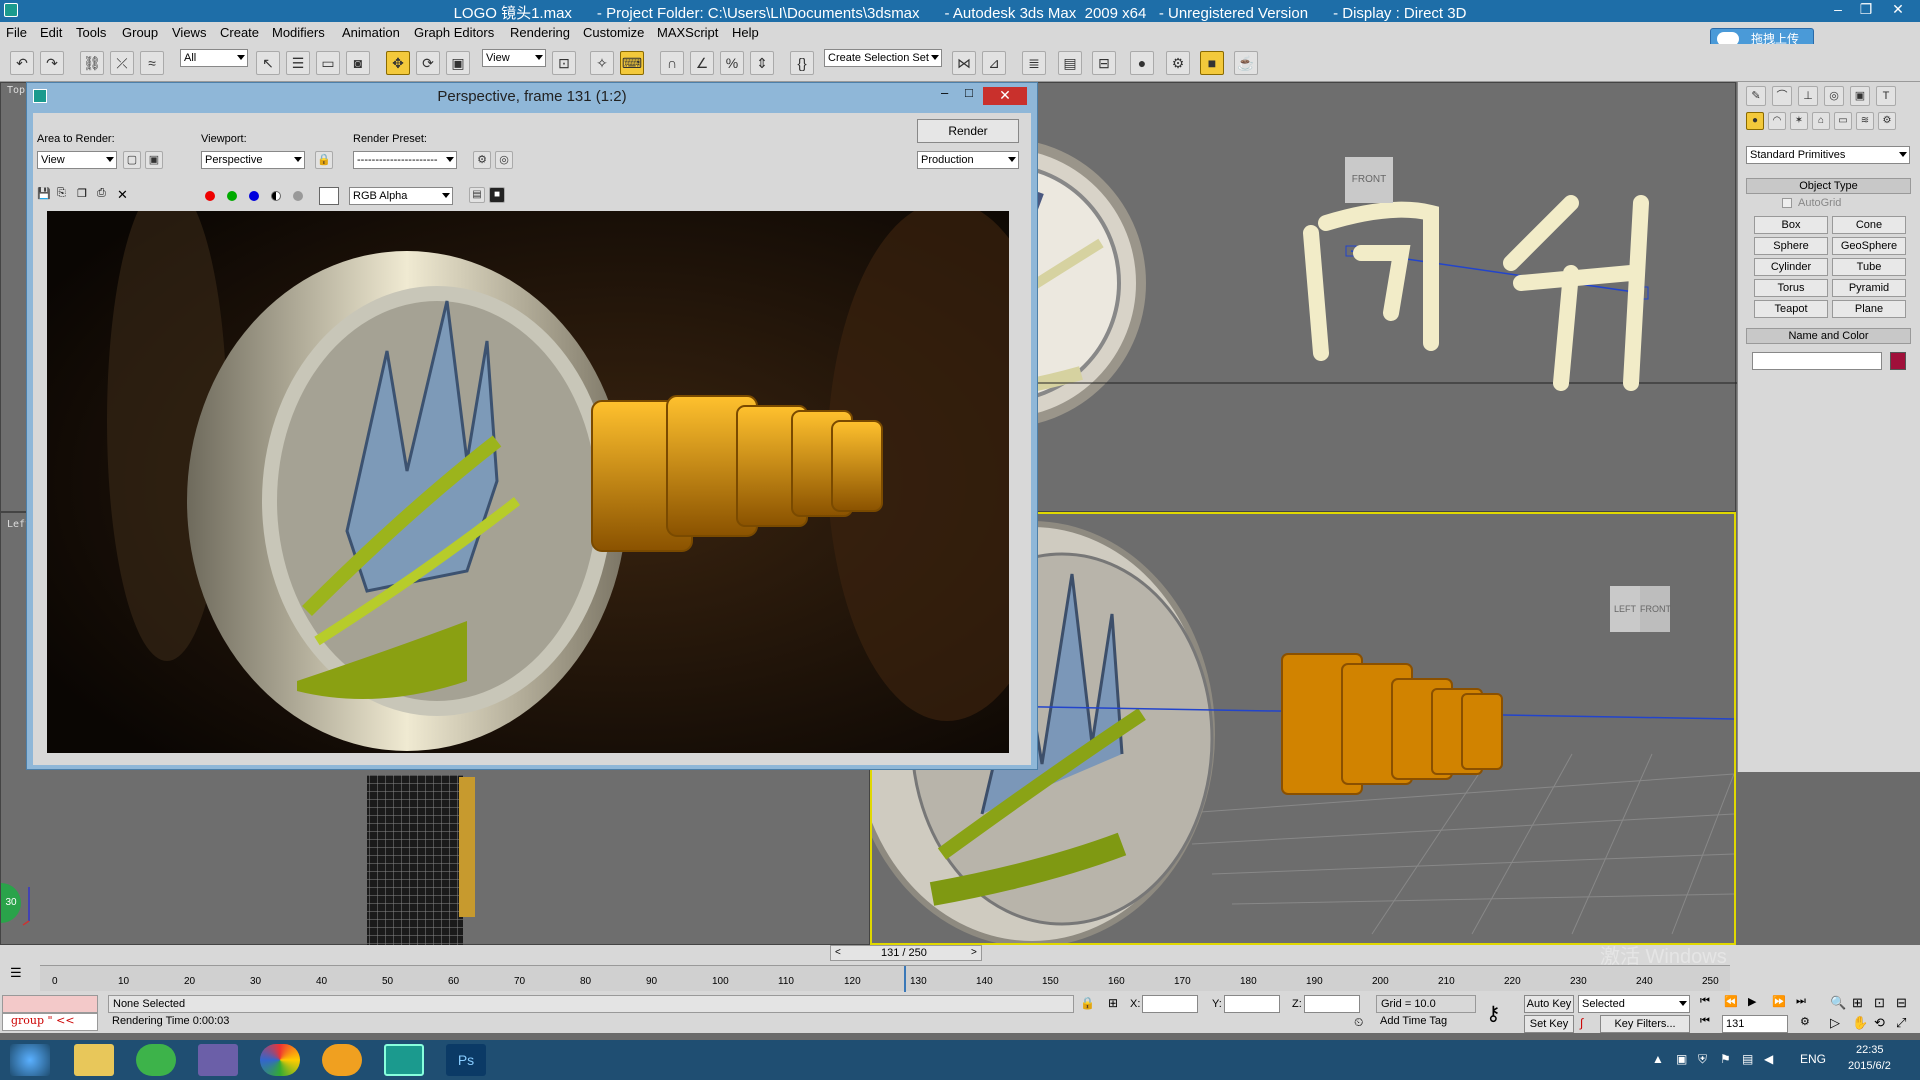 The height and width of the screenshot is (1080, 1920). What do you see at coordinates (672, 63) in the screenshot?
I see `snaps-toggle-icon: ∩` at bounding box center [672, 63].